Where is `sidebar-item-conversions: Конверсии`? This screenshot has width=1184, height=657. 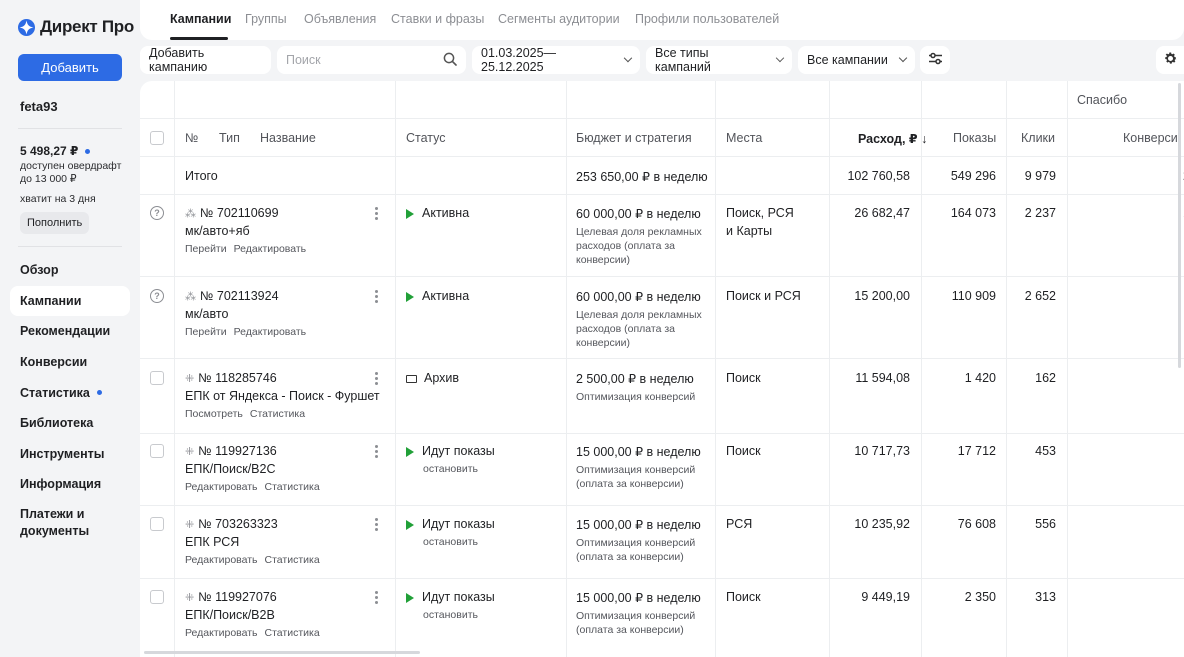
sidebar-item-conversions: Конверсии is located at coordinates (70, 362).